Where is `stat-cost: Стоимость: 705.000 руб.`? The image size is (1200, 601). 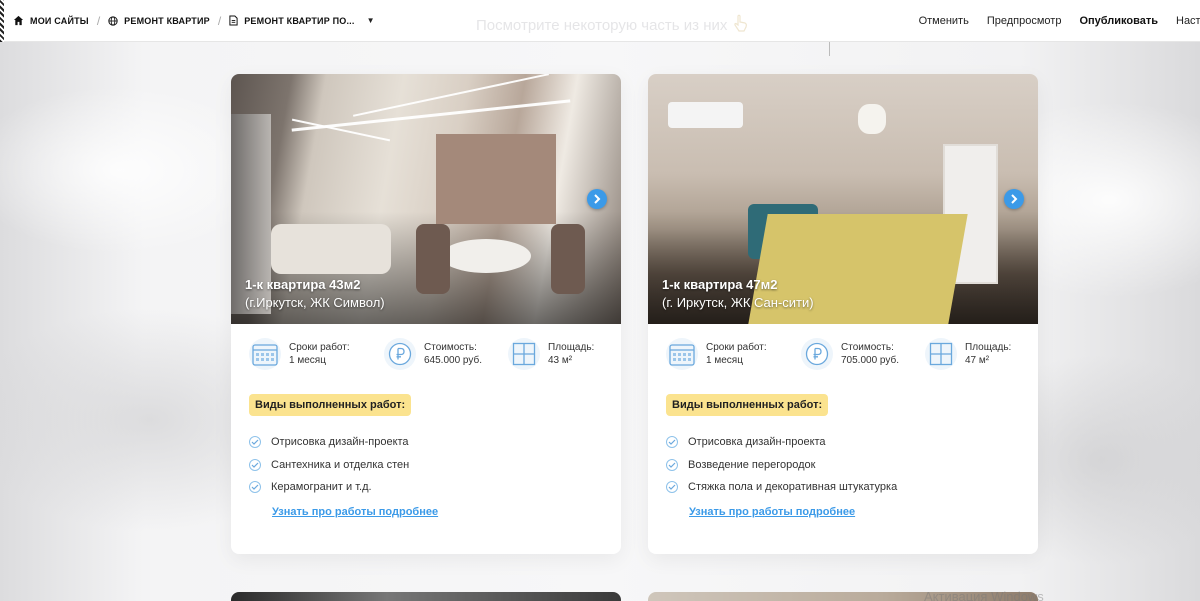
stat-cost: Стоимость: 705.000 руб. is located at coordinates (863, 354).